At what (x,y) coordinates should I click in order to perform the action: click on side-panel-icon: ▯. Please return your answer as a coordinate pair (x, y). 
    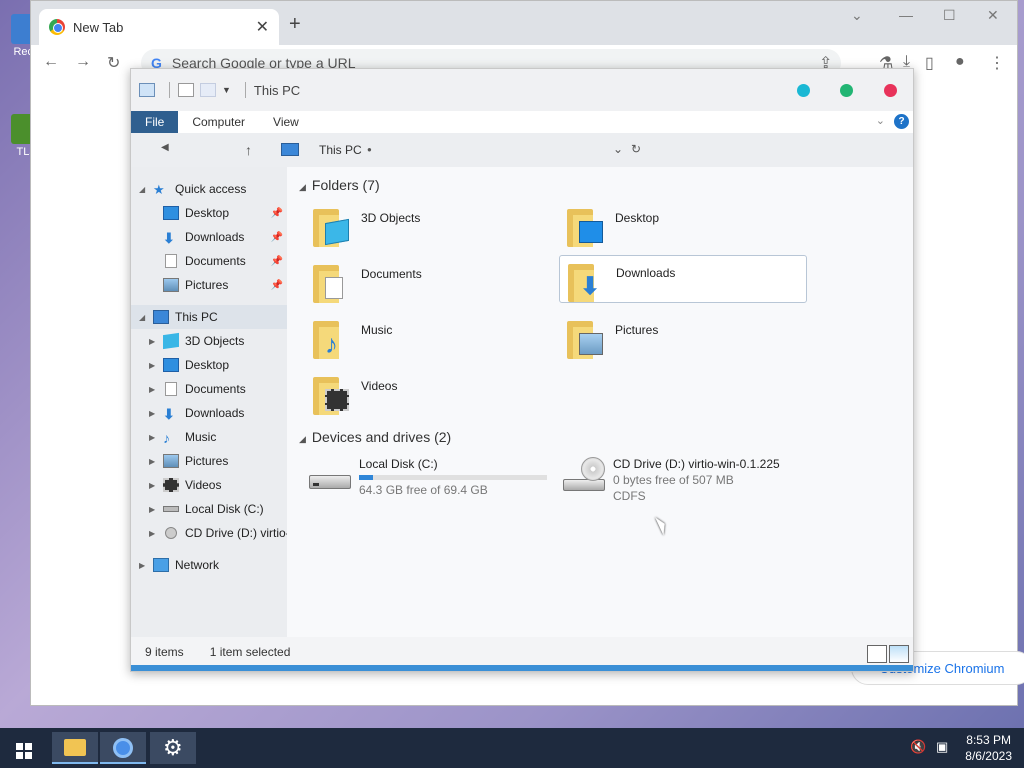
    Looking at the image, I should click on (929, 63).